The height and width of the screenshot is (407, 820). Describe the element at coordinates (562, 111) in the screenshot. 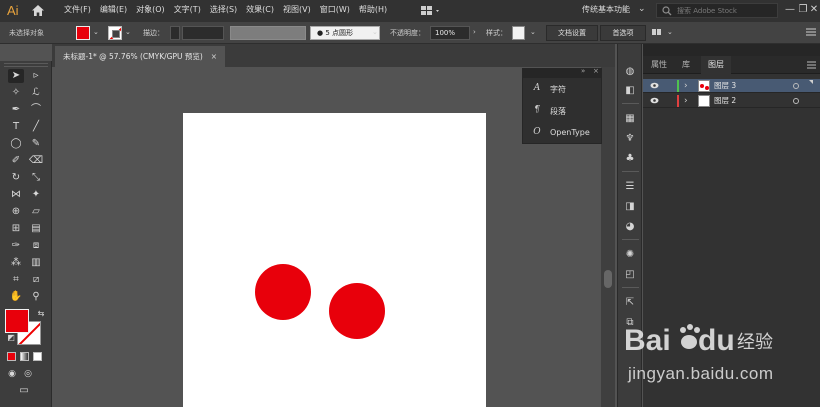

I see `panel-item-paragraph: ¶ 段落` at that location.